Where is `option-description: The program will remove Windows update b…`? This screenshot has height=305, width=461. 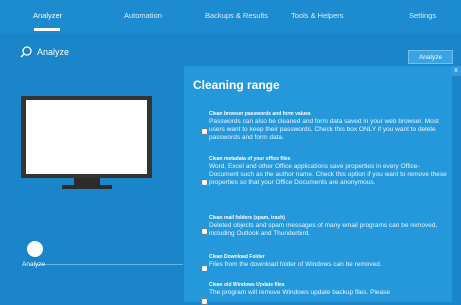
option-description: The program will remove Windows update b… is located at coordinates (300, 292).